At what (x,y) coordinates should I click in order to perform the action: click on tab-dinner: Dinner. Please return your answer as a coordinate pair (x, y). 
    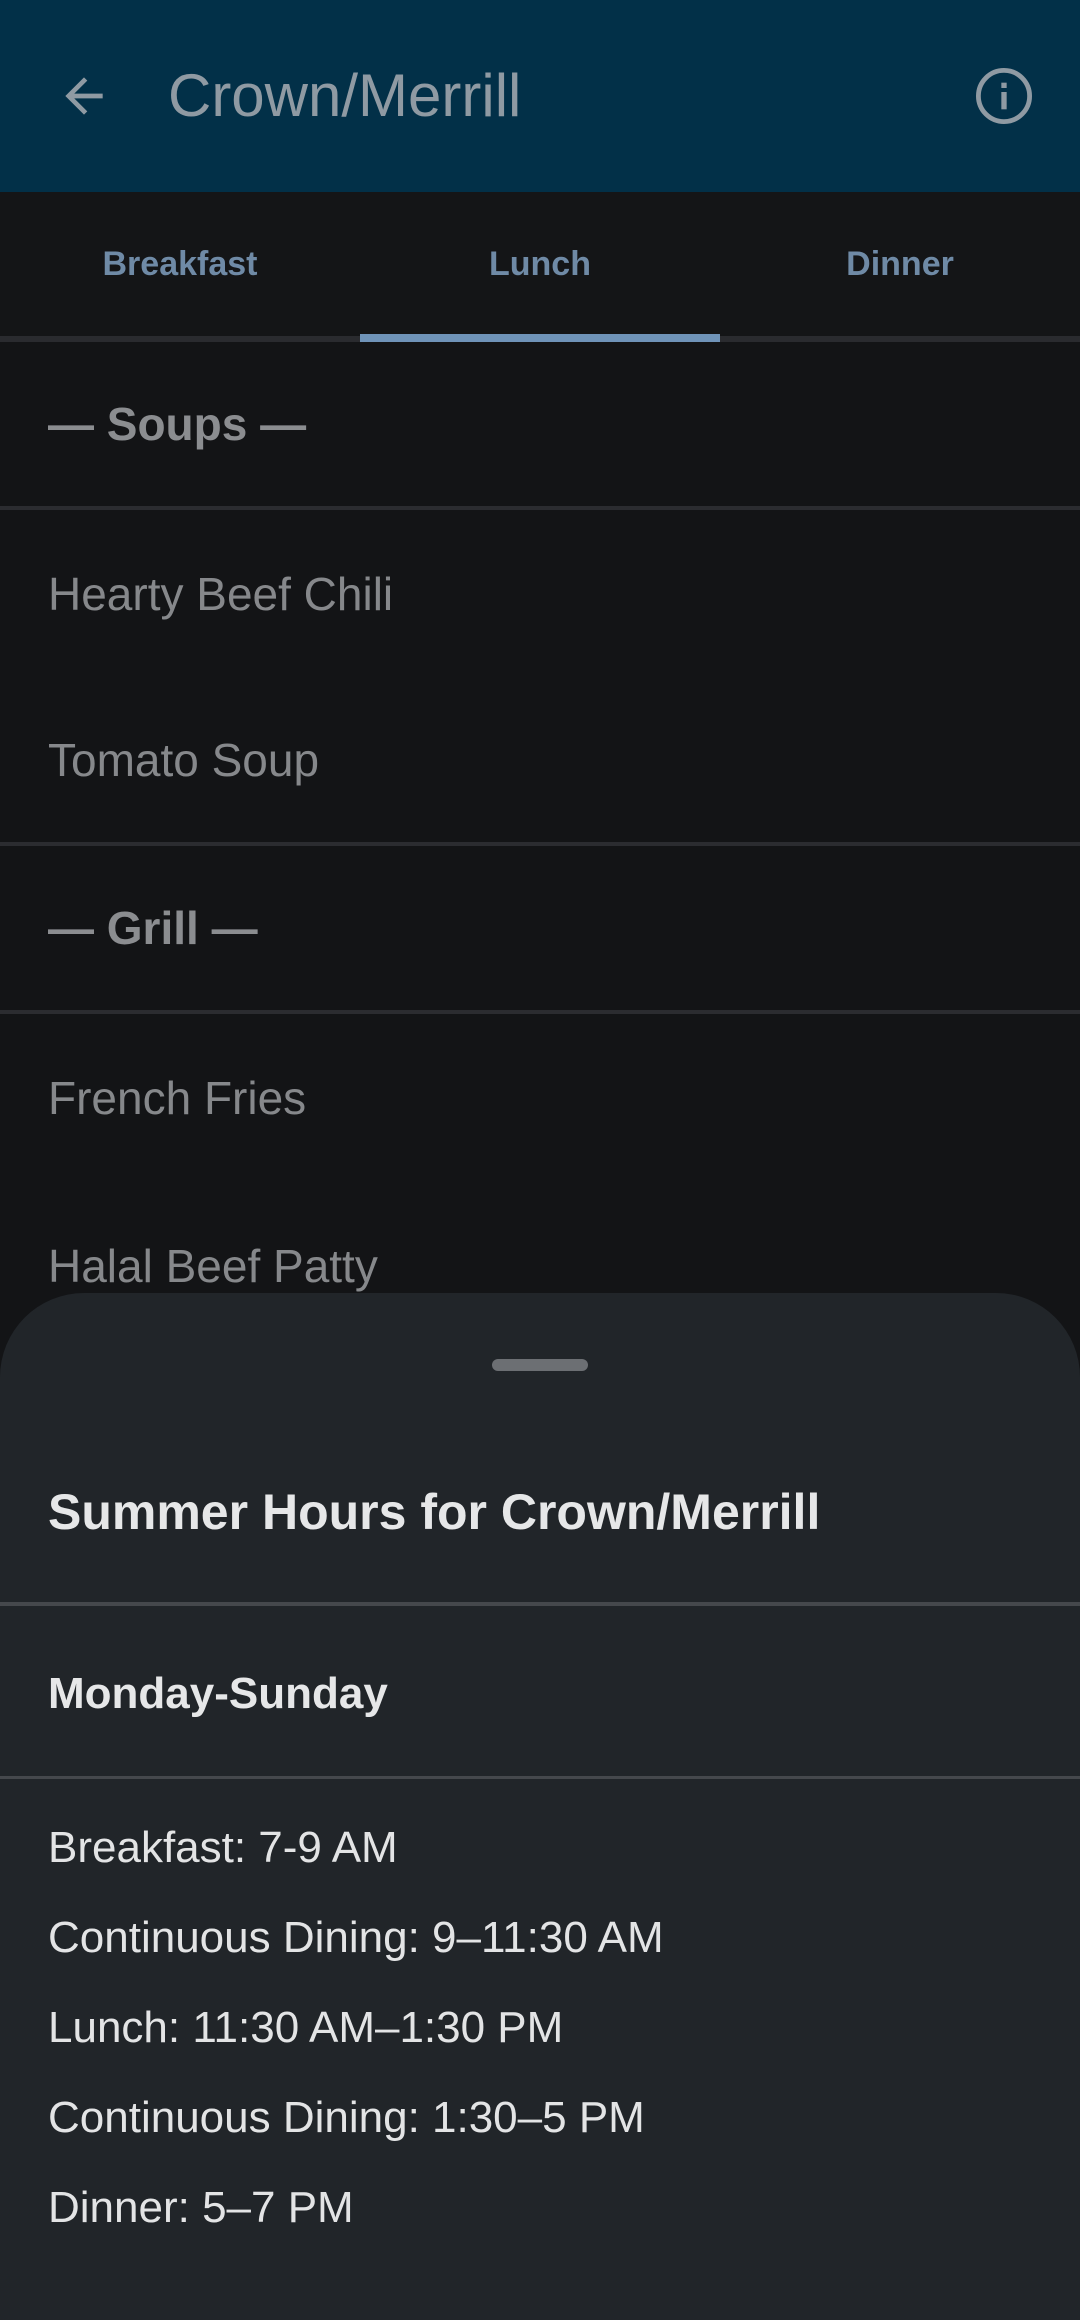
    Looking at the image, I should click on (900, 264).